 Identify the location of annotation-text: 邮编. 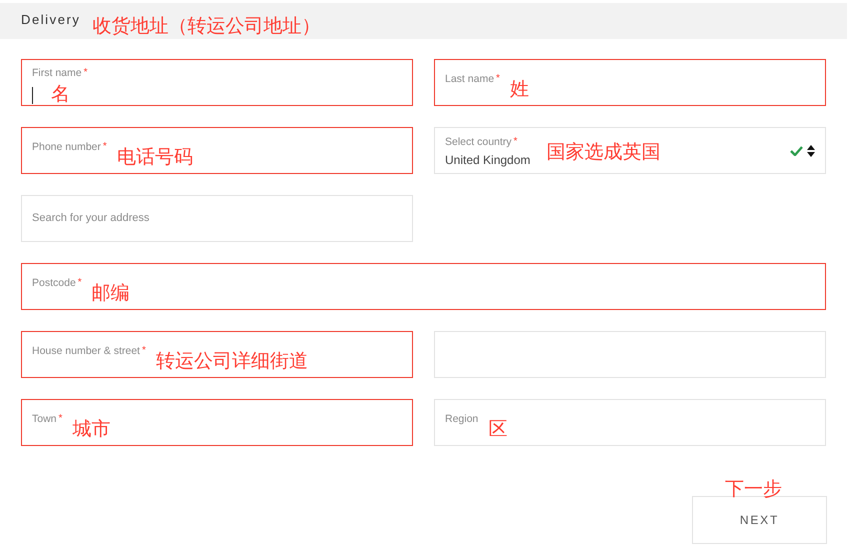
(111, 293).